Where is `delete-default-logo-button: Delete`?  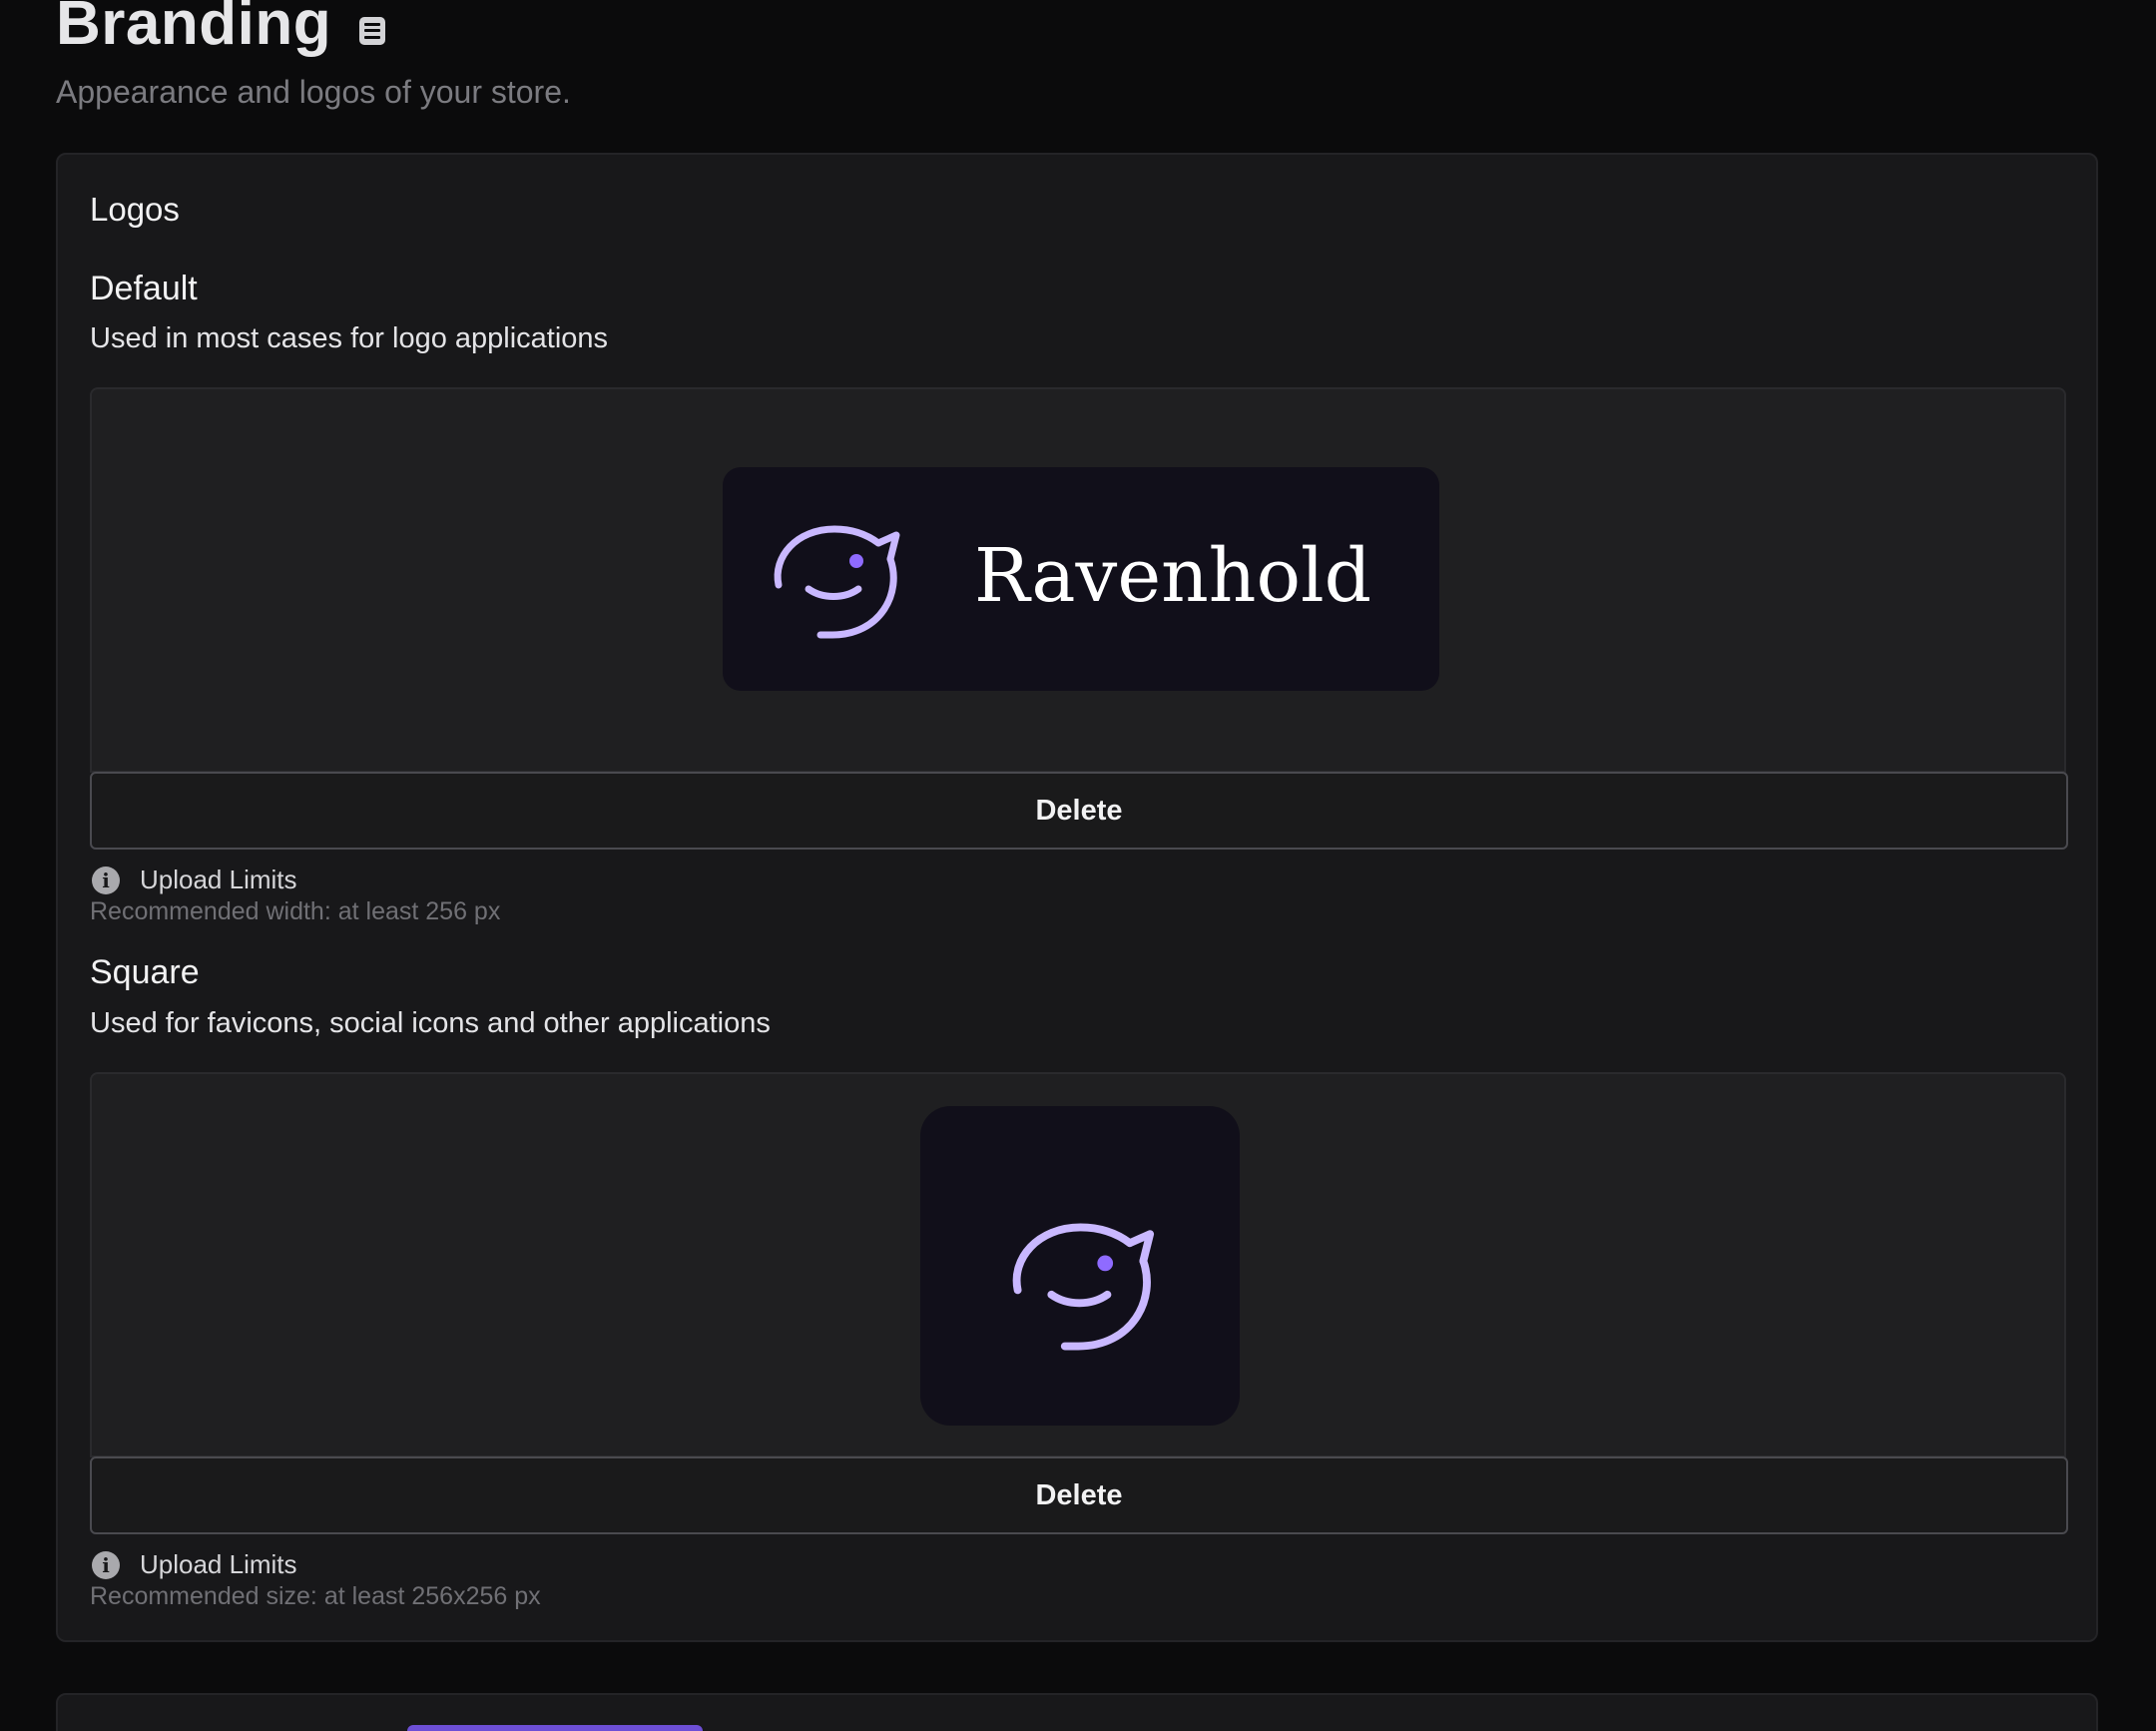 delete-default-logo-button: Delete is located at coordinates (1079, 811).